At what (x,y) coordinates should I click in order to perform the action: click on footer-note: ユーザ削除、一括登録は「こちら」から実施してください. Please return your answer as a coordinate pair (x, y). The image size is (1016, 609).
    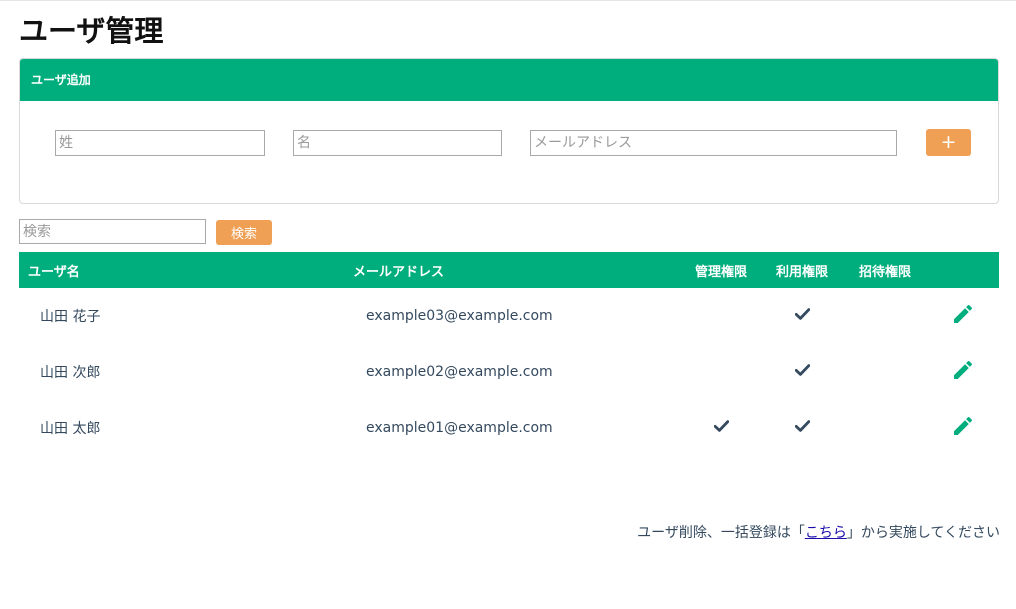
    Looking at the image, I should click on (818, 532).